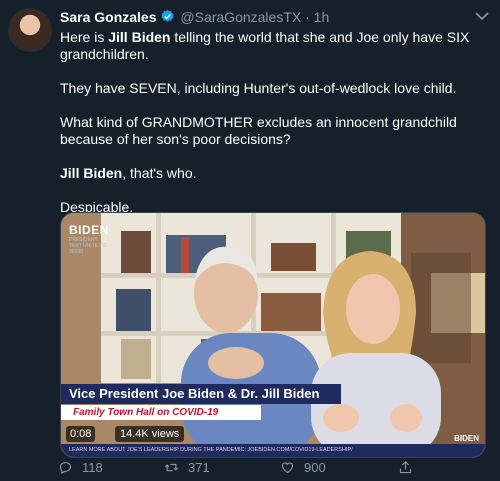  I want to click on retweet-button: 371, so click(187, 467).